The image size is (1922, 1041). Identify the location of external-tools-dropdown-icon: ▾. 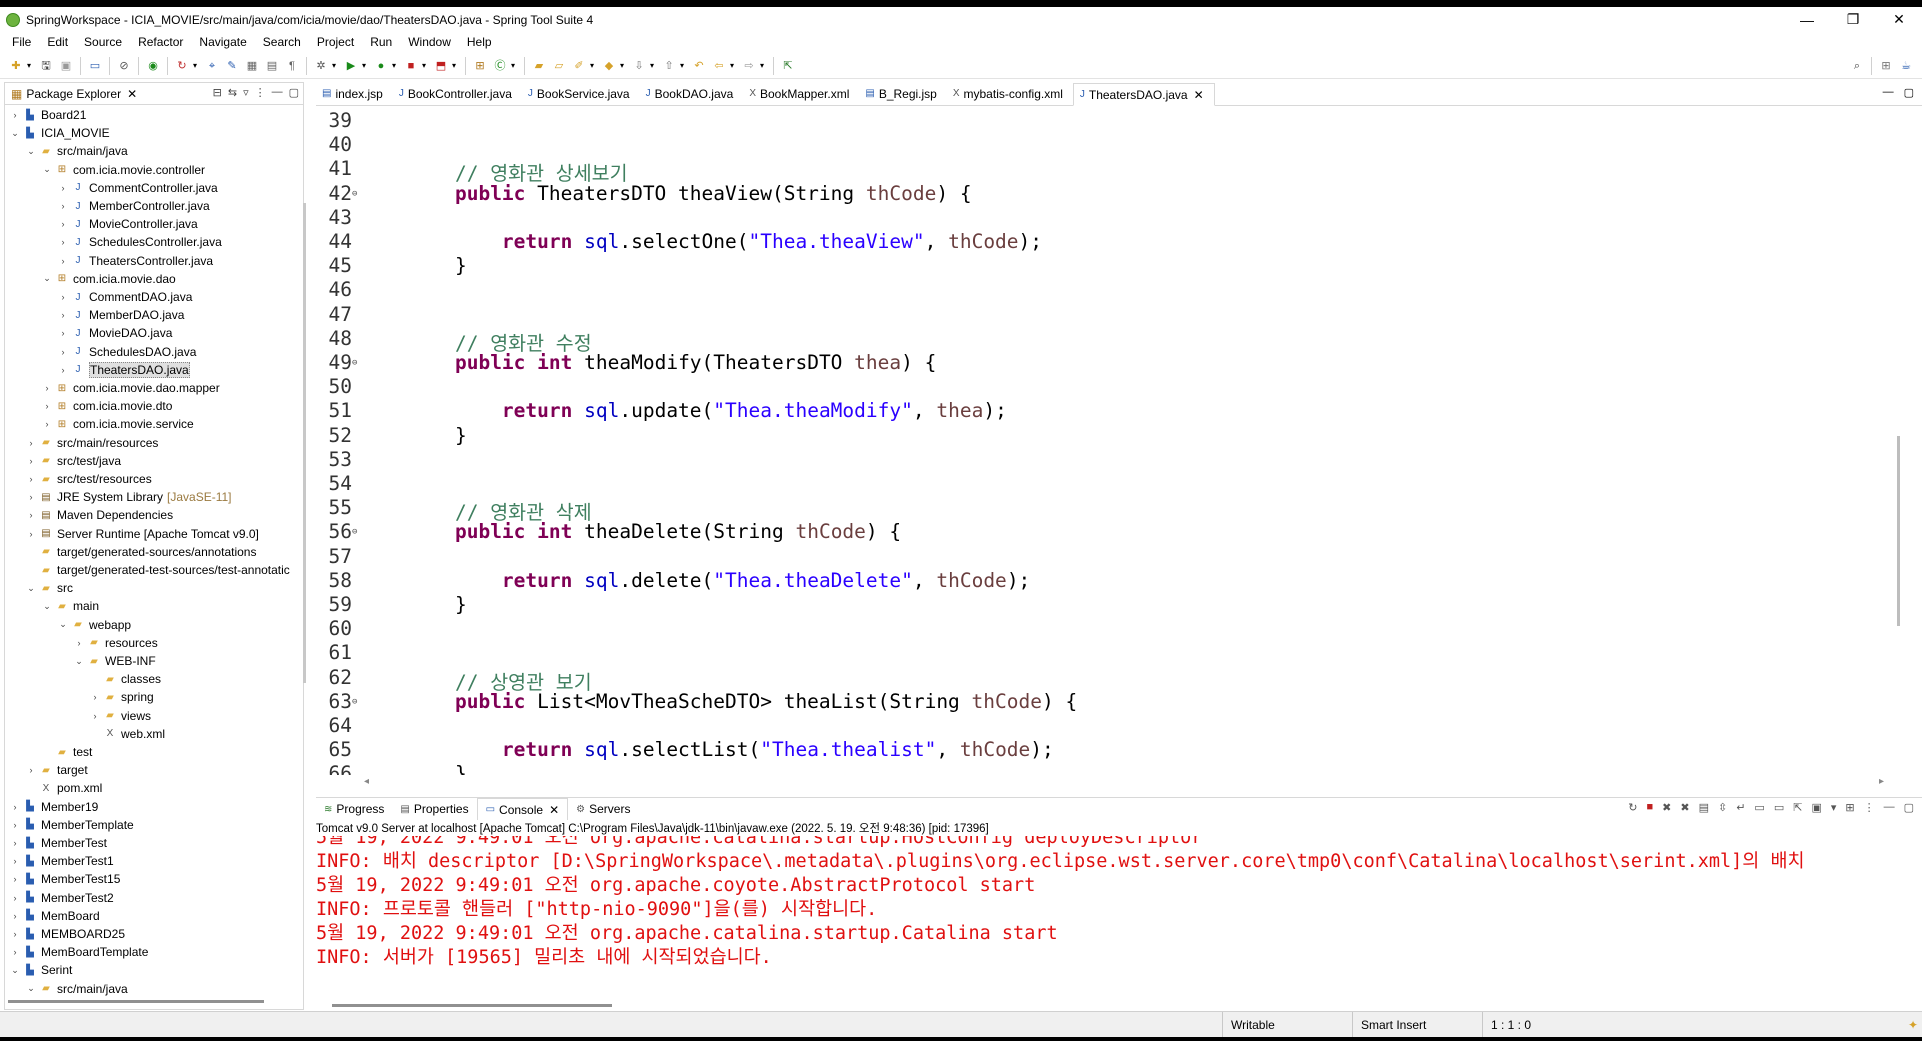
(456, 65).